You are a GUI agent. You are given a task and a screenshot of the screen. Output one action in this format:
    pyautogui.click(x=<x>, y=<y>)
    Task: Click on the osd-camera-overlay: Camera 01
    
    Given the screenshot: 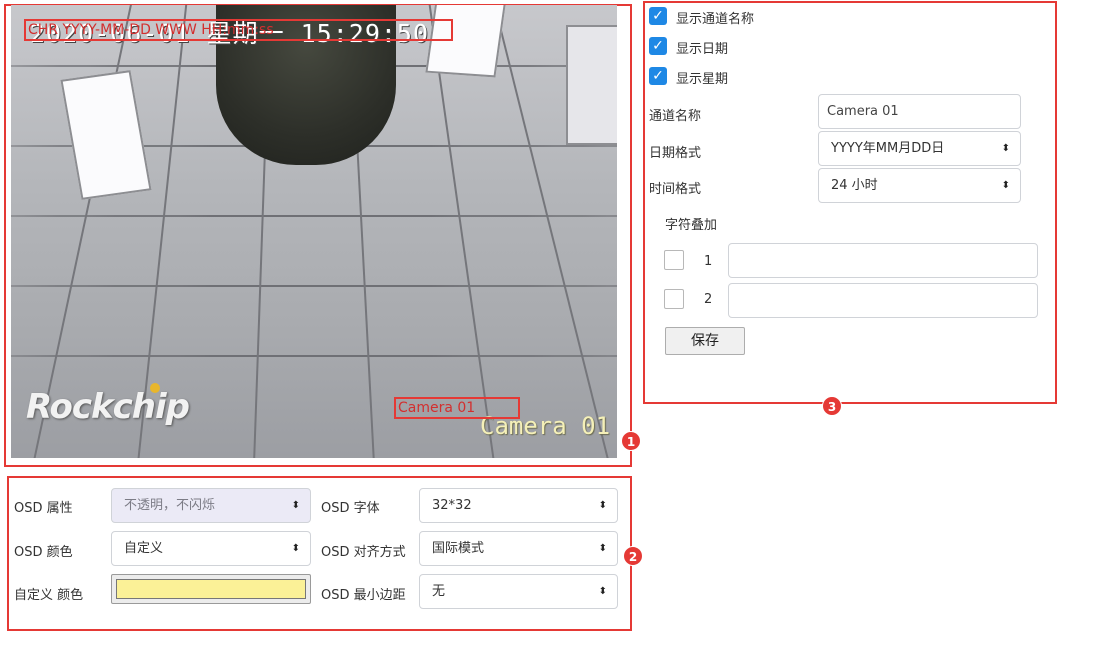 What is the action you would take?
    pyautogui.click(x=457, y=408)
    